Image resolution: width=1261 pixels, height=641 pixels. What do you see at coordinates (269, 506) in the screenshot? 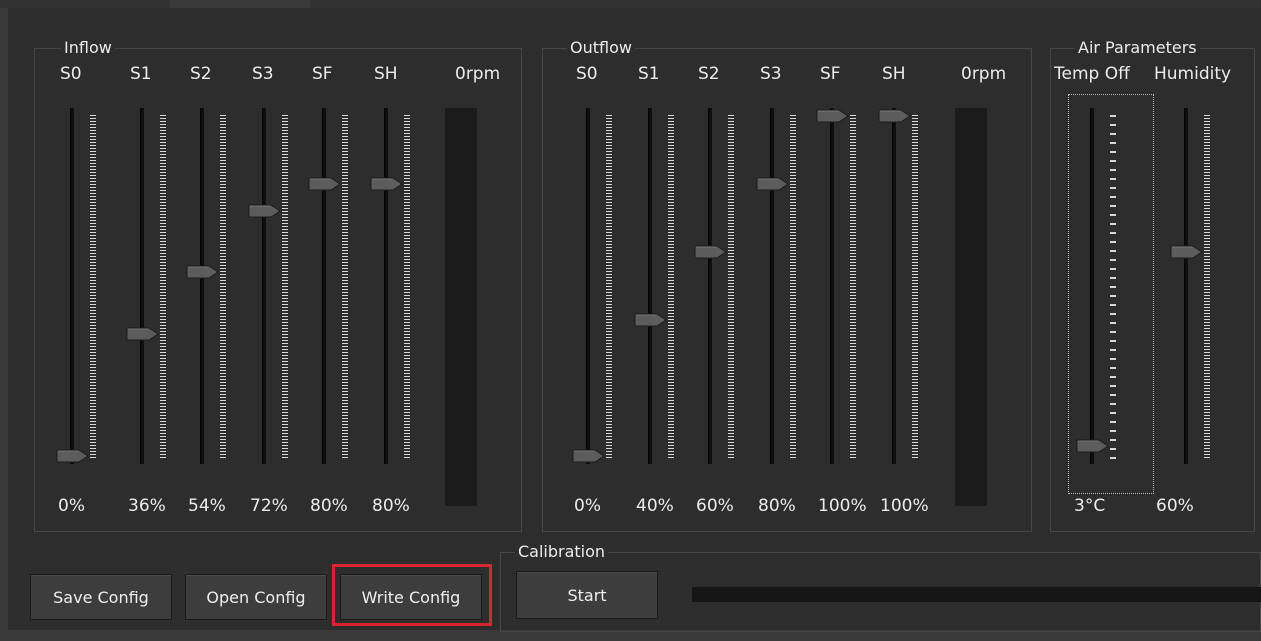
I see `inflow-s3-value: 72%` at bounding box center [269, 506].